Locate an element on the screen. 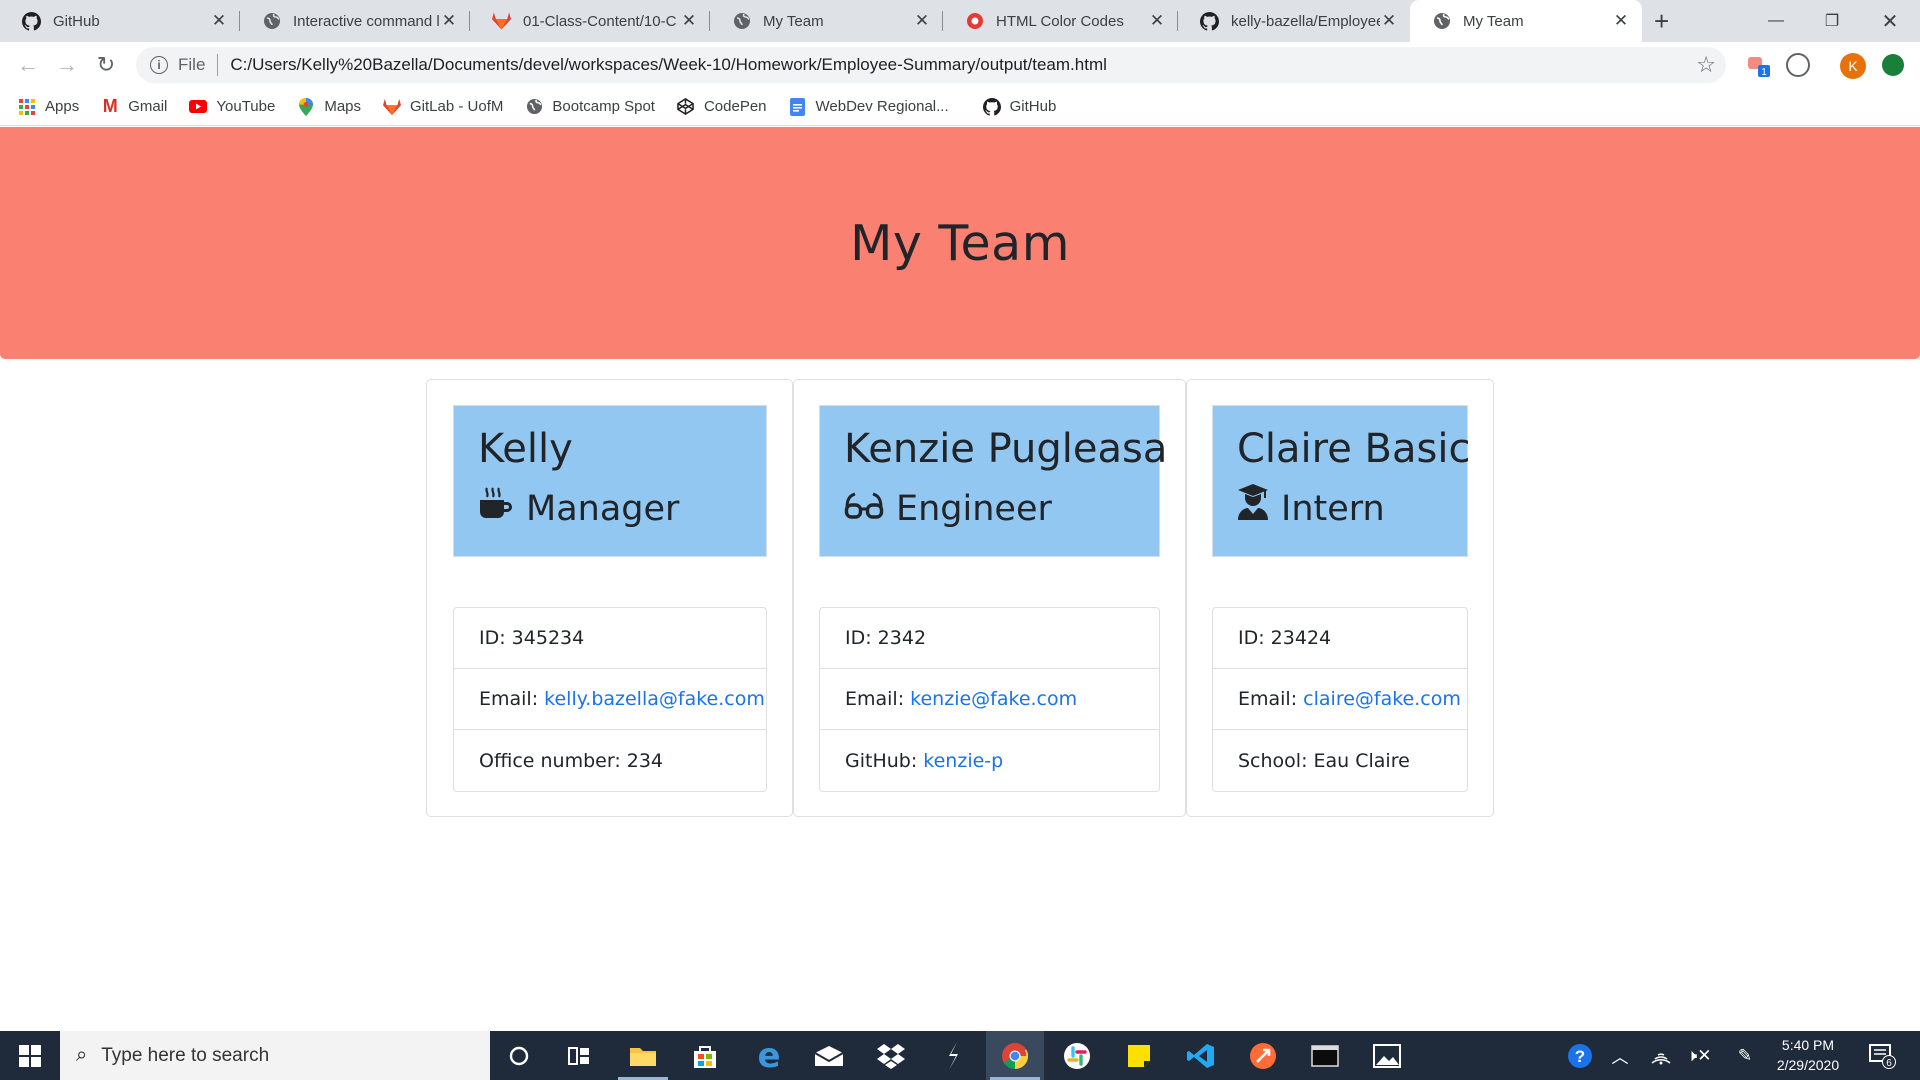 The width and height of the screenshot is (1920, 1080). taskbar-search-box: ⌕ Type here to search is located at coordinates (275, 1055).